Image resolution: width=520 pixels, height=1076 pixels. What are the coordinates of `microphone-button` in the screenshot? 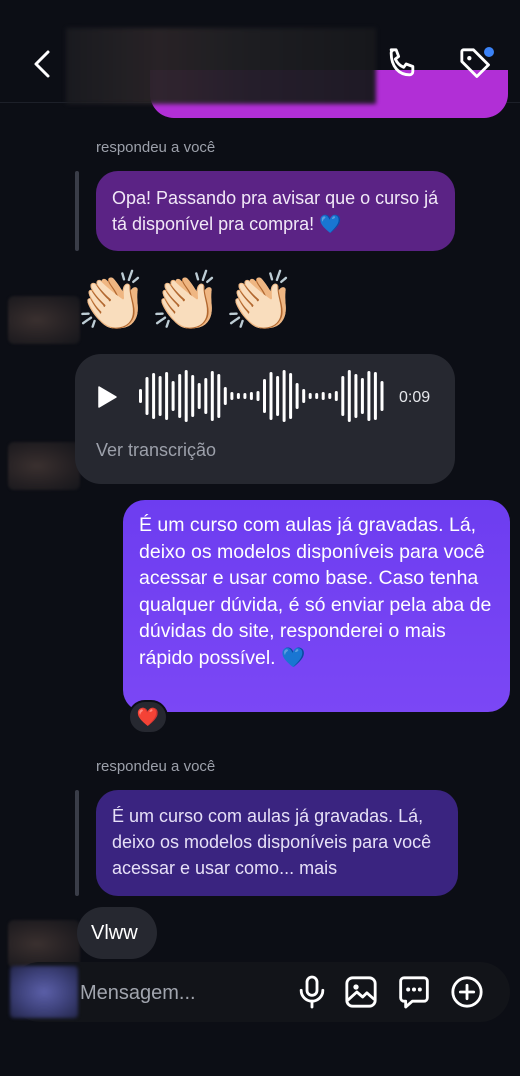 It's located at (312, 992).